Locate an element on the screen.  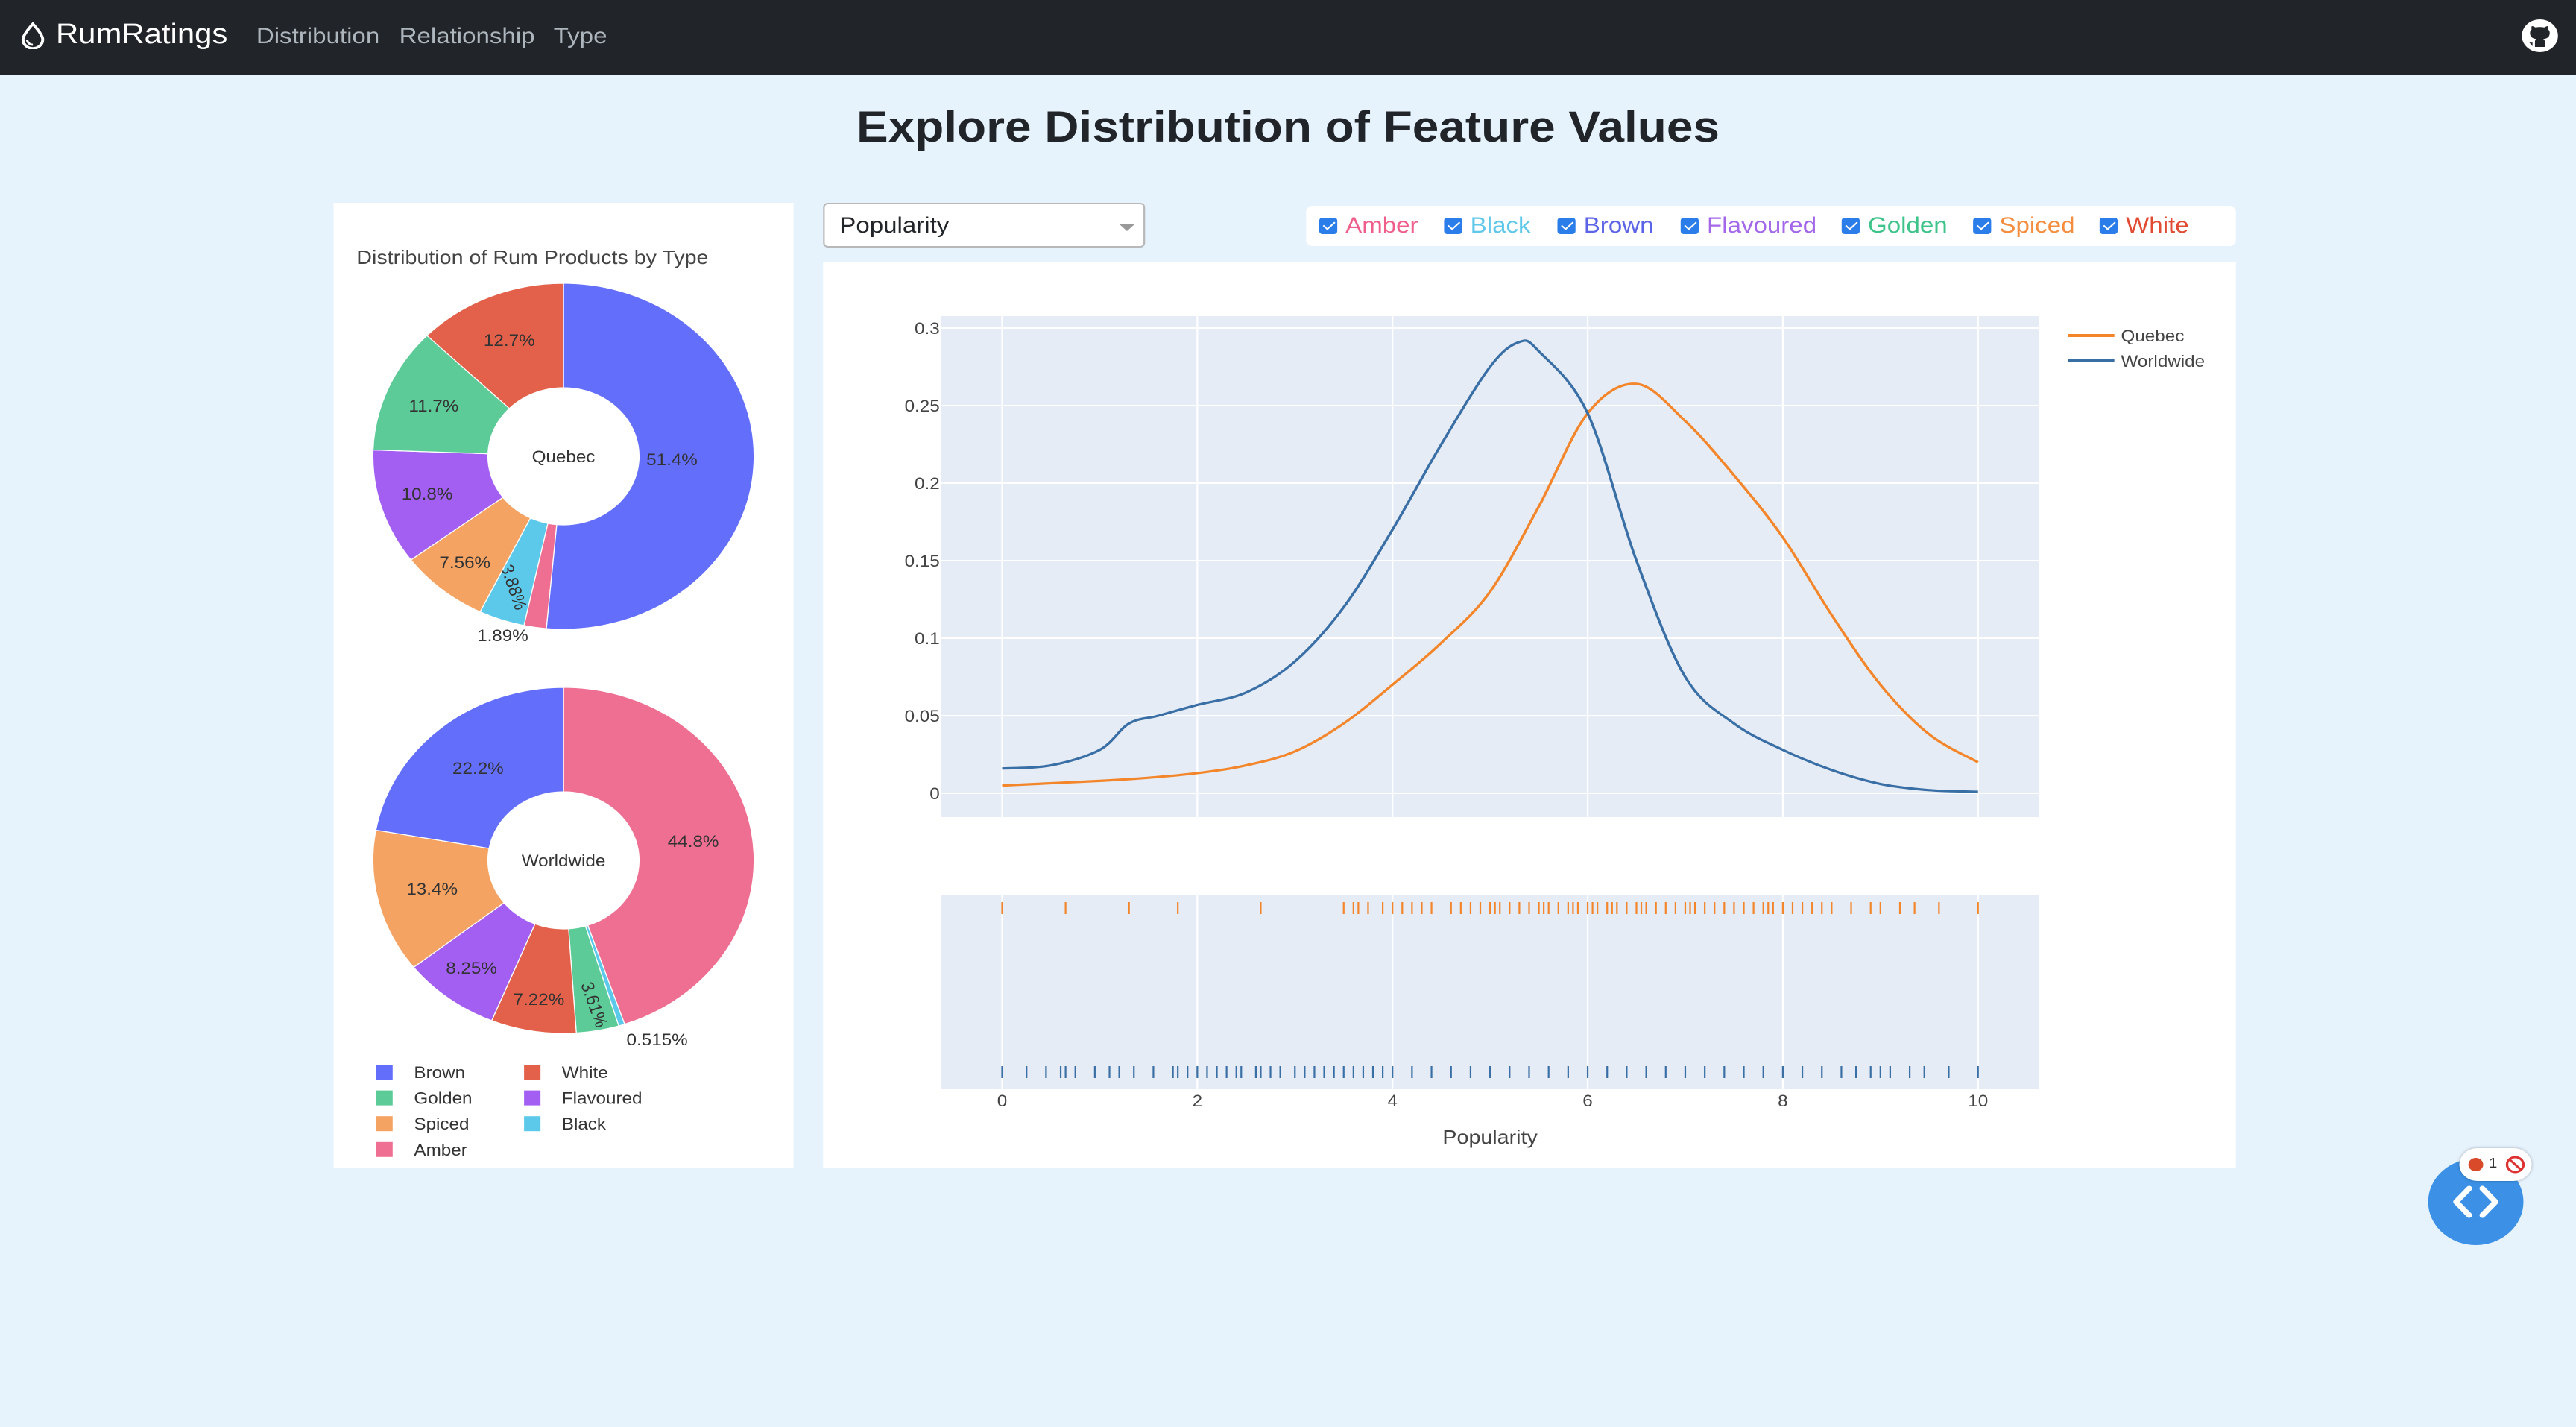
y-tick-label: 0.05 is located at coordinates (922, 716).